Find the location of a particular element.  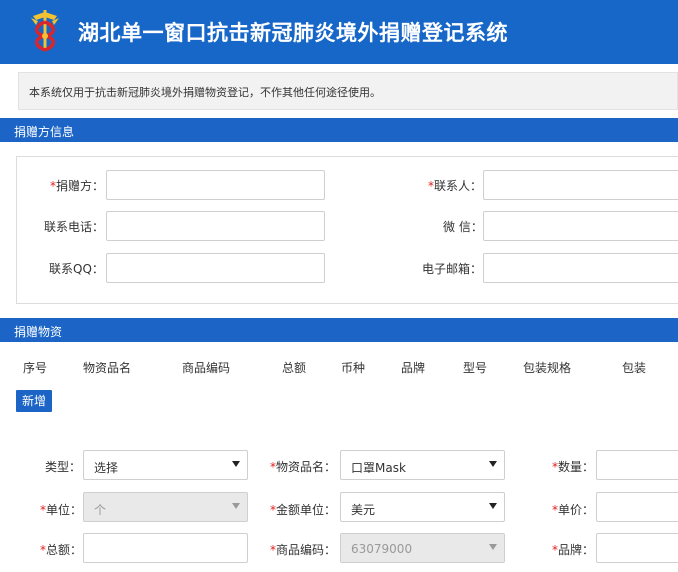

quantity-label: *数量： is located at coordinates (573, 467).